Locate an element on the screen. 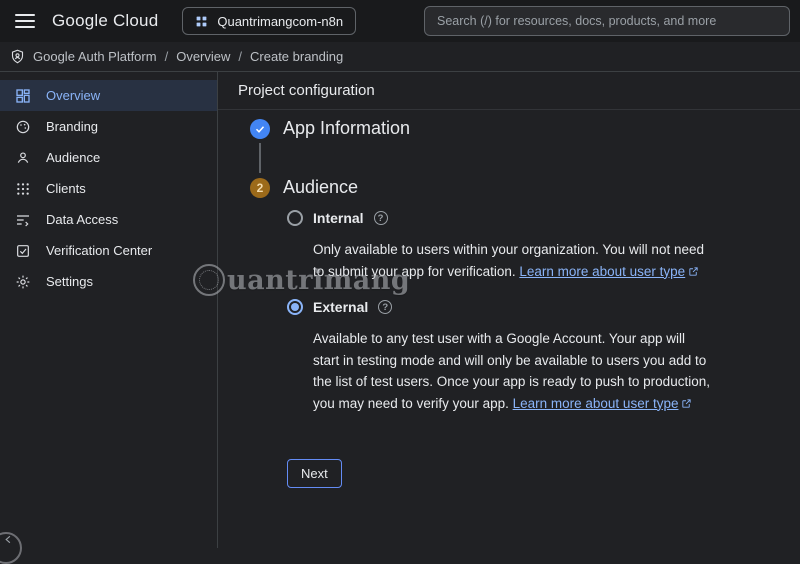 The image size is (800, 564). topbar: Google Cloud Quantrimangcom-n8n is located at coordinates (400, 21).